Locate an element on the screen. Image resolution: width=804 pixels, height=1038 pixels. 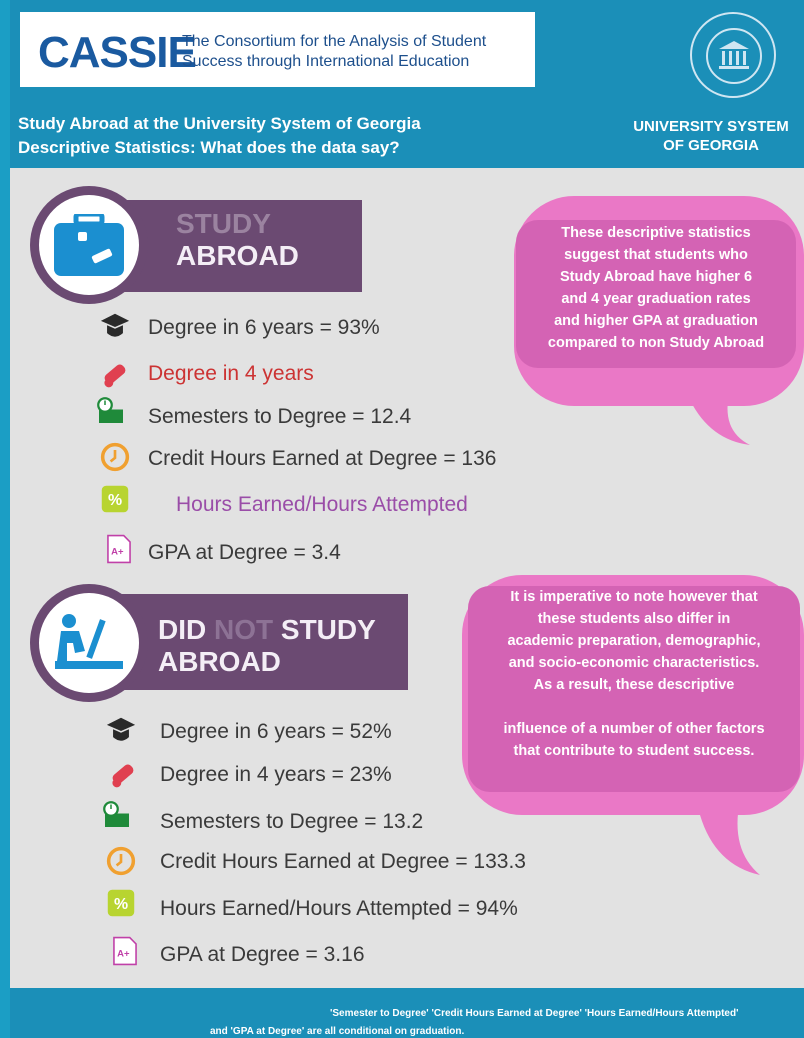
did-not-study-heading: DID NOT STUDY ABROAD is located at coordinates (267, 646).